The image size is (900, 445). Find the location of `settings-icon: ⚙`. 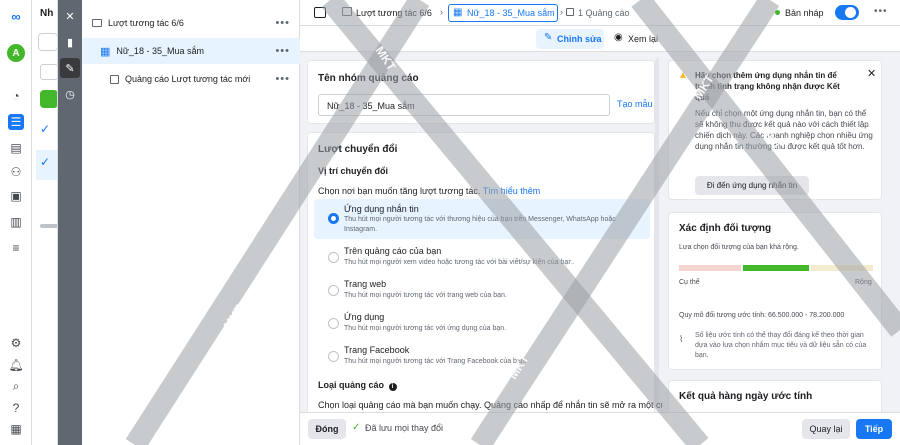

settings-icon: ⚙ is located at coordinates (16, 343).